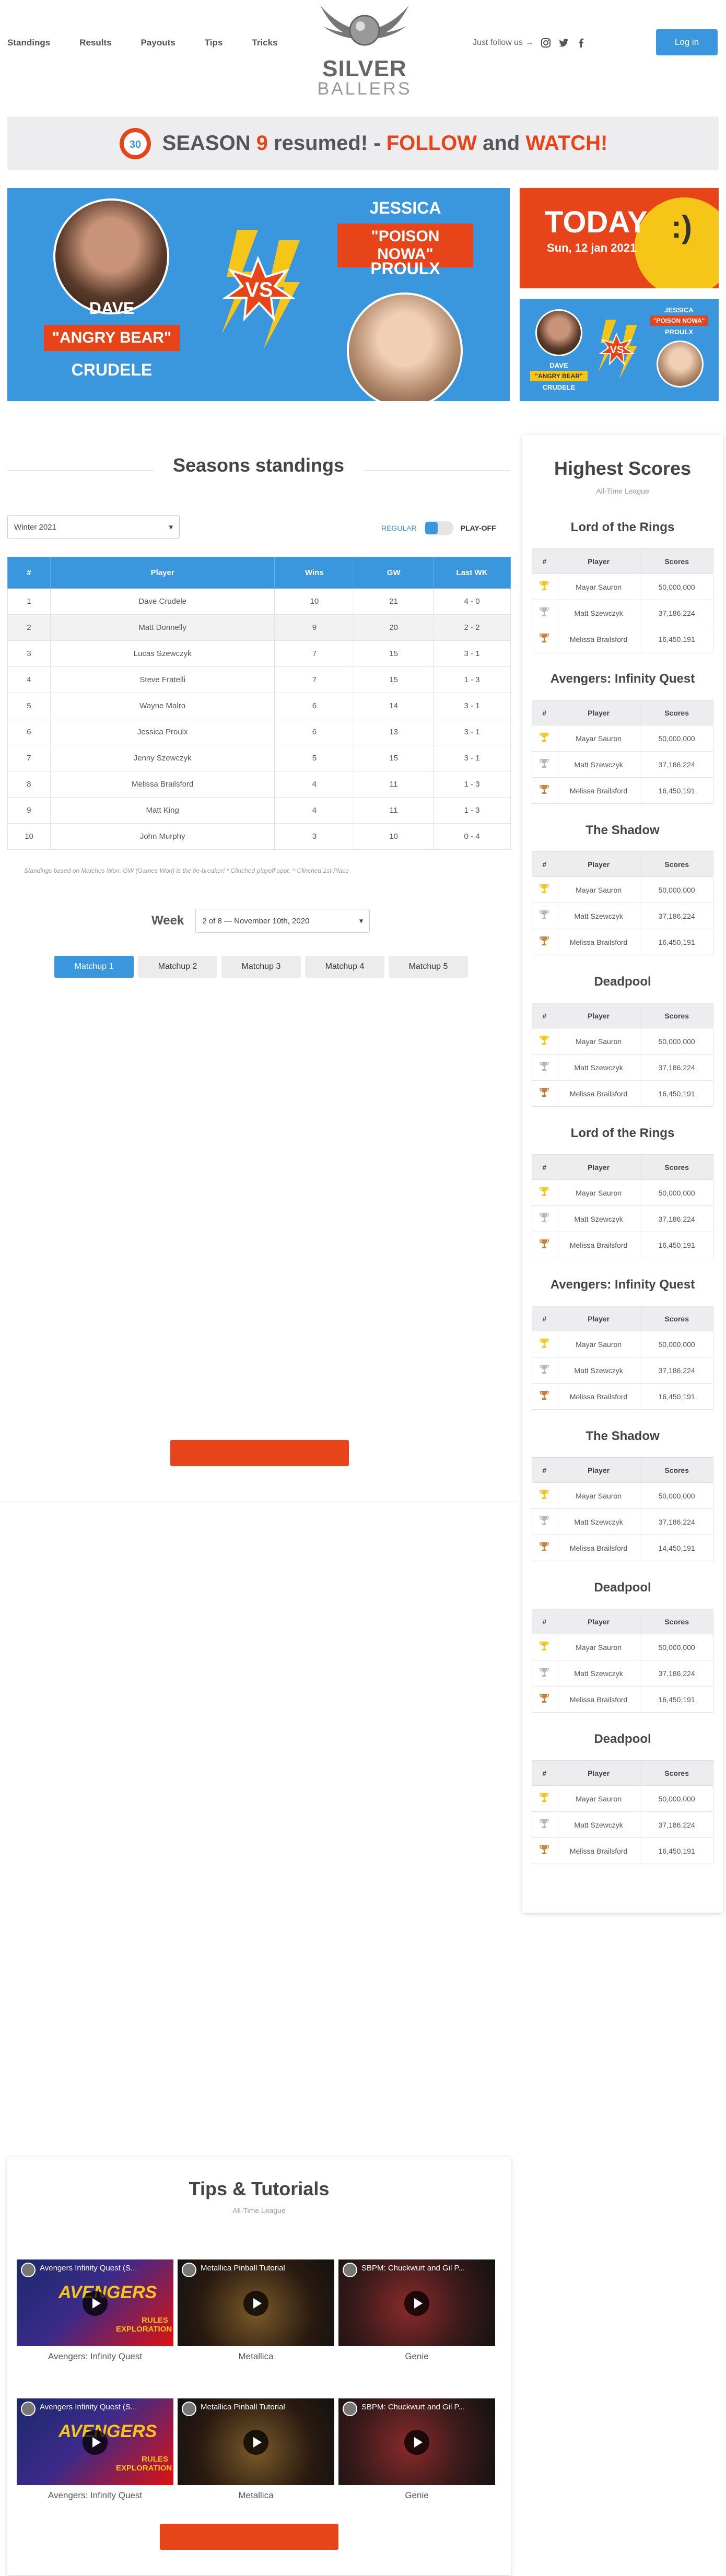 Image resolution: width=726 pixels, height=2576 pixels. Describe the element at coordinates (472, 573) in the screenshot. I see `col-last-wk: Last WK` at that location.